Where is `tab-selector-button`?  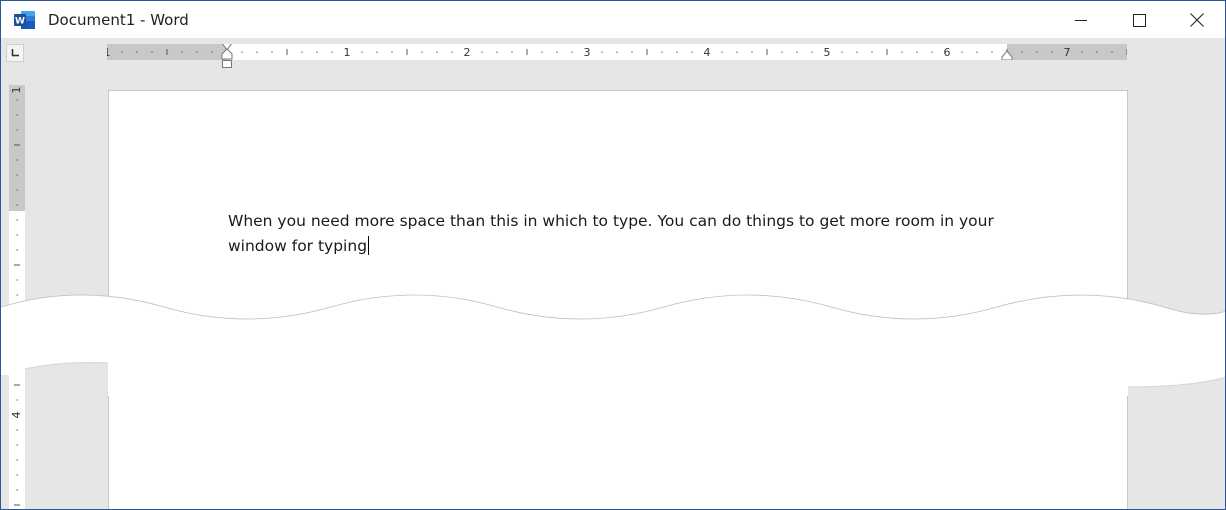
tab-selector-button is located at coordinates (15, 53).